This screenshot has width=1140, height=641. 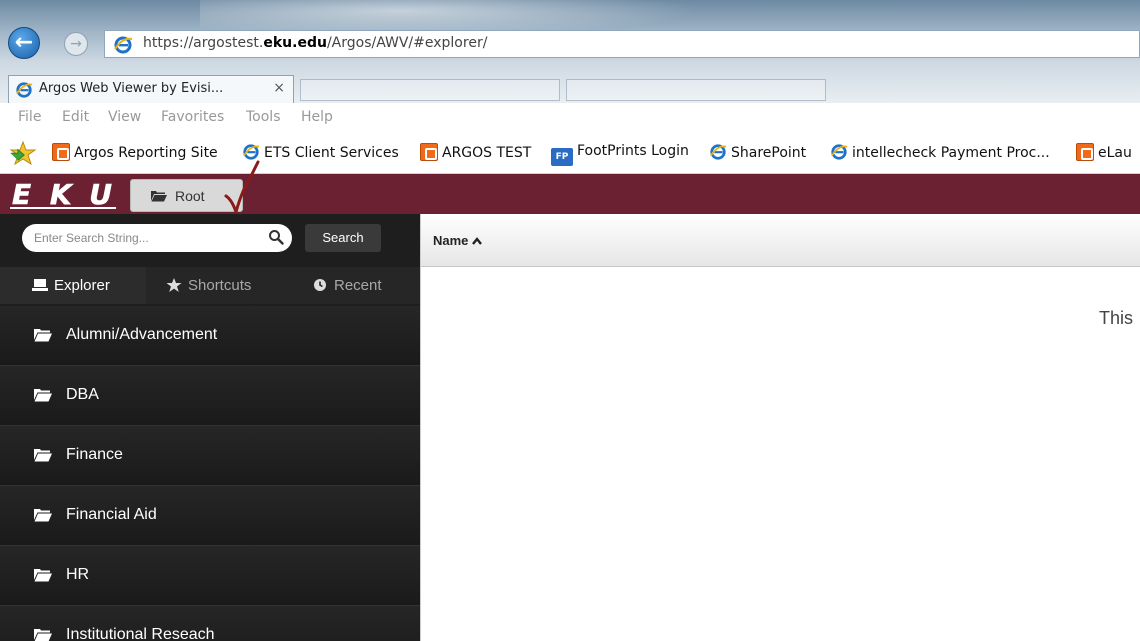 What do you see at coordinates (295, 43) in the screenshot?
I see `url-domain: eku.edu` at bounding box center [295, 43].